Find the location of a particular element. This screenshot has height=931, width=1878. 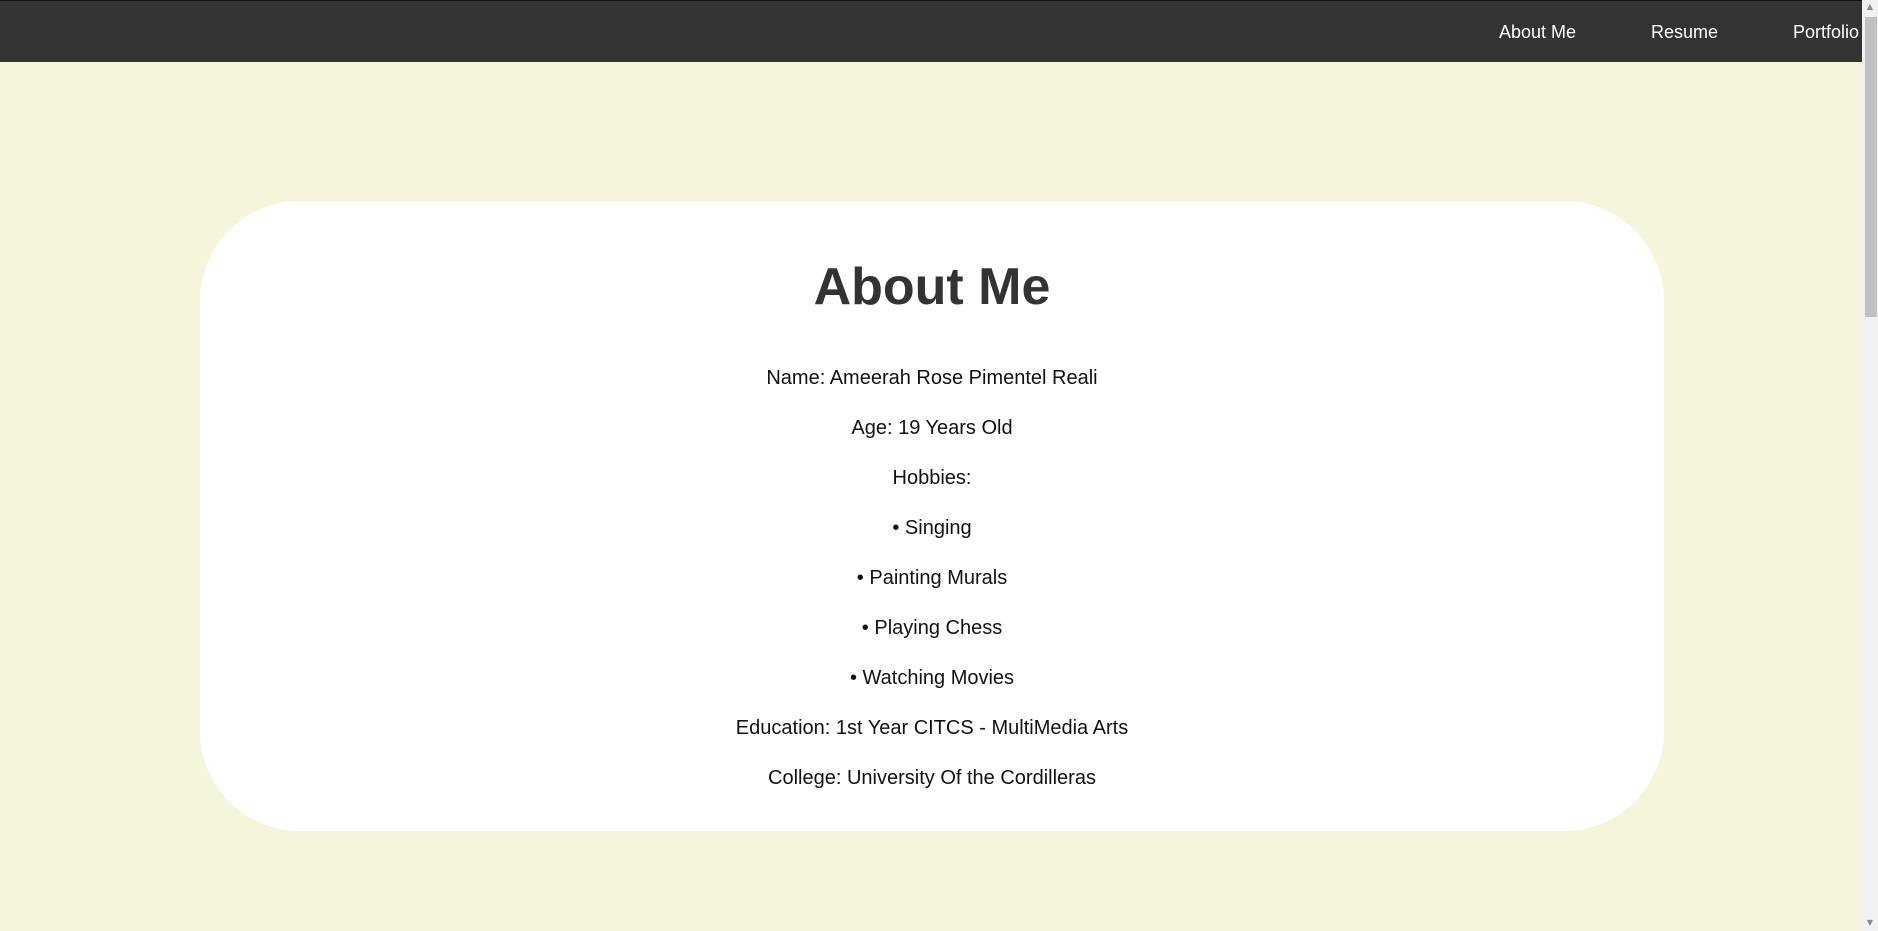

name-line: Name: Ameerah Rose Pimentel Reali is located at coordinates (932, 378).